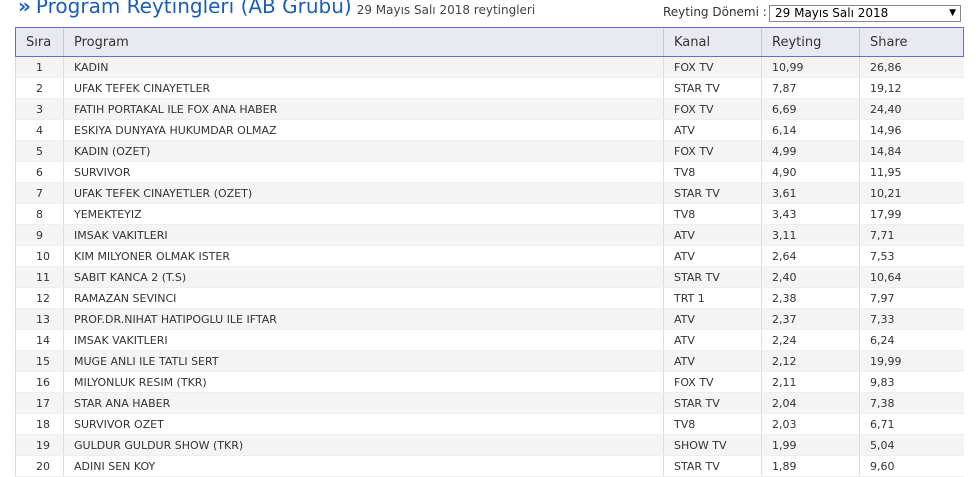  Describe the element at coordinates (39, 403) in the screenshot. I see `cell-rank: 17` at that location.